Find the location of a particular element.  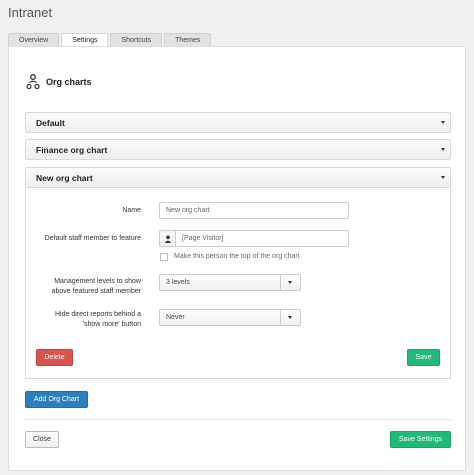

hide-reports-value: Never is located at coordinates (175, 317).